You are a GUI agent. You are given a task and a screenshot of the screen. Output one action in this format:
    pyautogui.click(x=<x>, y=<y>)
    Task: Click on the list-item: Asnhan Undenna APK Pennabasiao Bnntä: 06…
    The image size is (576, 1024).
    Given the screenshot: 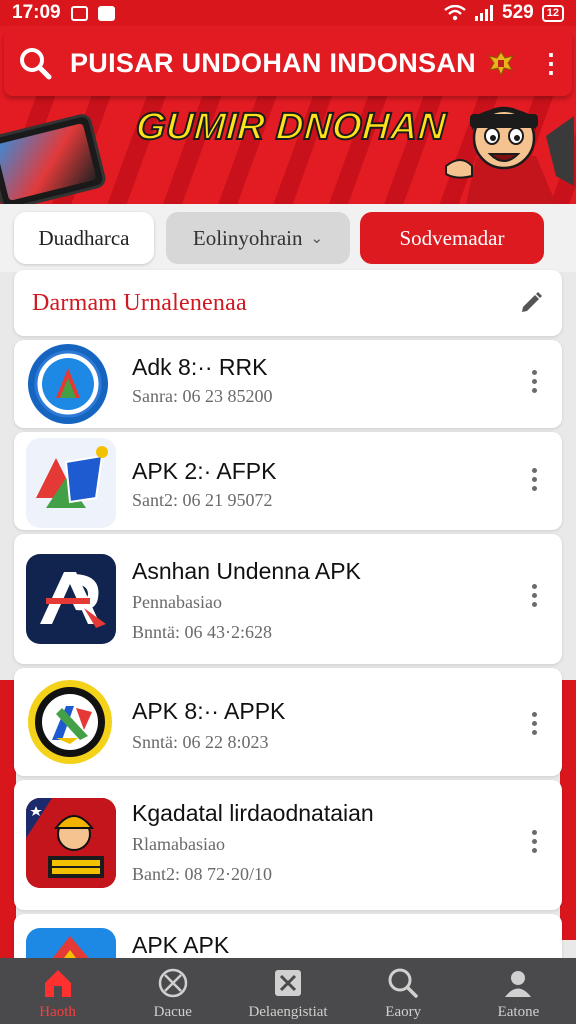 What is the action you would take?
    pyautogui.click(x=288, y=599)
    